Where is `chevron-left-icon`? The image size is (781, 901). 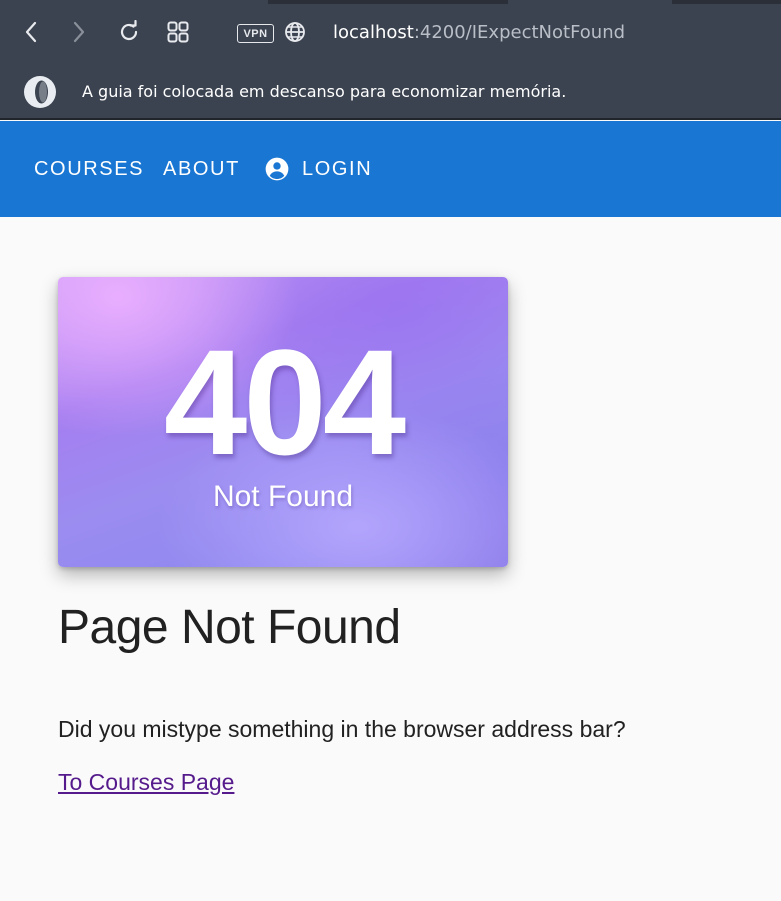 chevron-left-icon is located at coordinates (31, 32).